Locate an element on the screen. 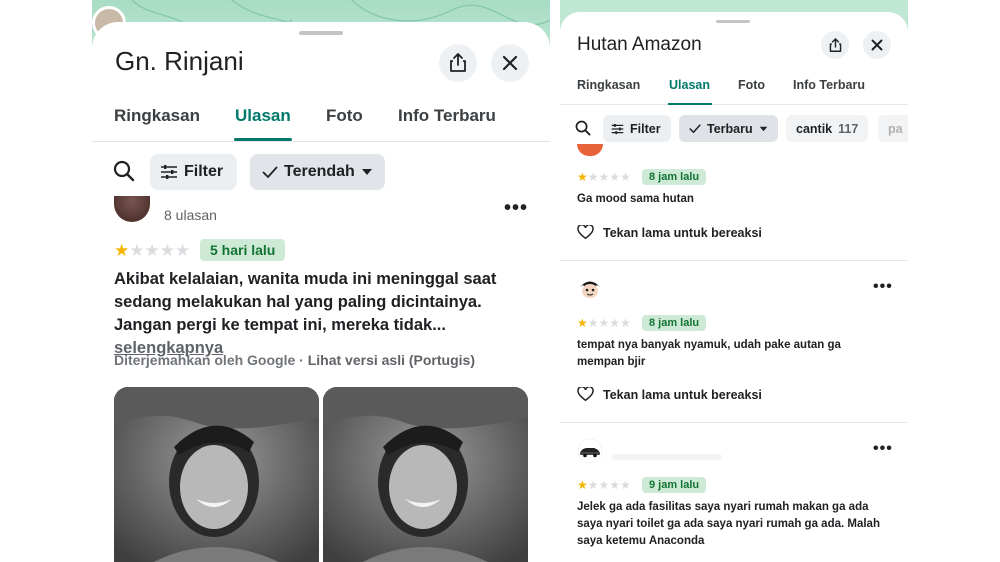 Image resolution: width=1000 pixels, height=562 pixels. sort-label: Terendah is located at coordinates (319, 171).